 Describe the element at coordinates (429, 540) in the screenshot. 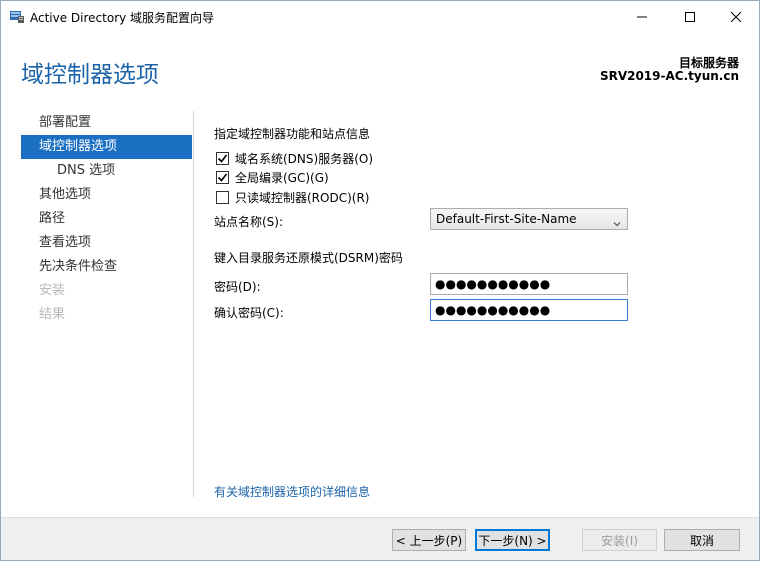

I see `previous-button: < 上一步(P)` at that location.